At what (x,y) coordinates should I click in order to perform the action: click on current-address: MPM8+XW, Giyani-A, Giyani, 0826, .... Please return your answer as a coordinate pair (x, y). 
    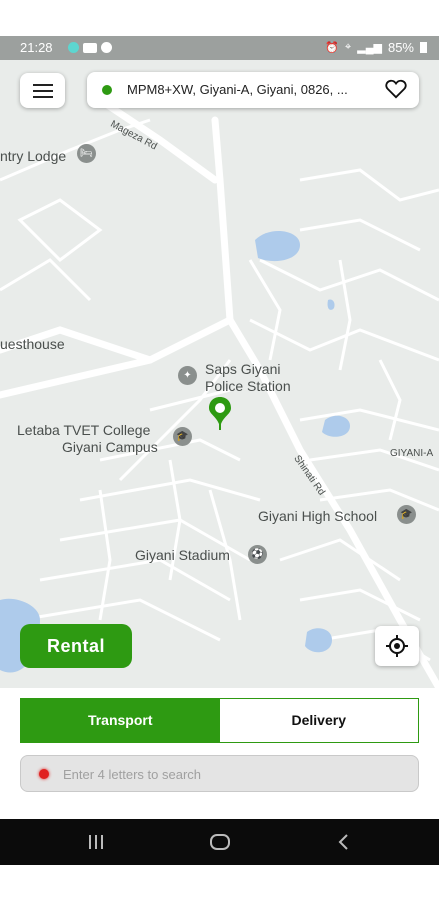
    Looking at the image, I should click on (237, 89).